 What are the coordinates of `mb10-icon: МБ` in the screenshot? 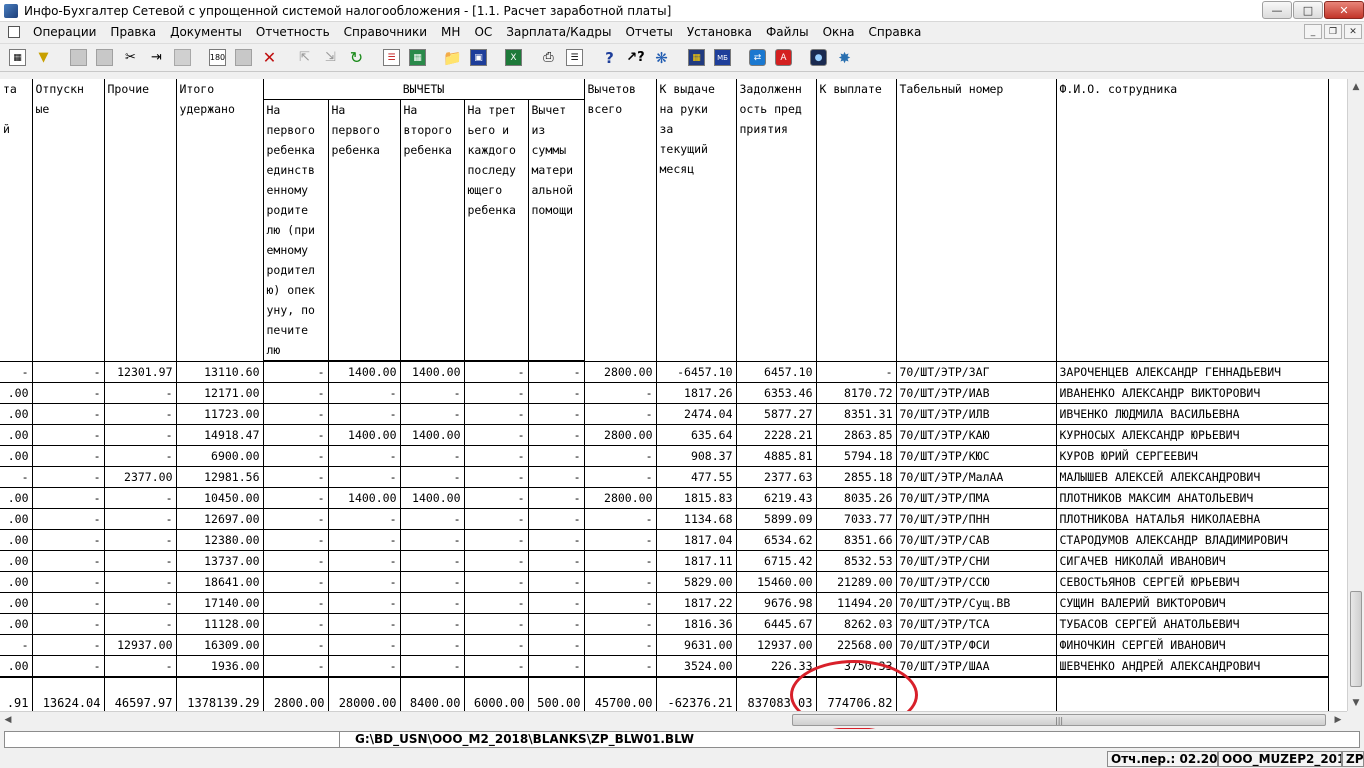 It's located at (722, 57).